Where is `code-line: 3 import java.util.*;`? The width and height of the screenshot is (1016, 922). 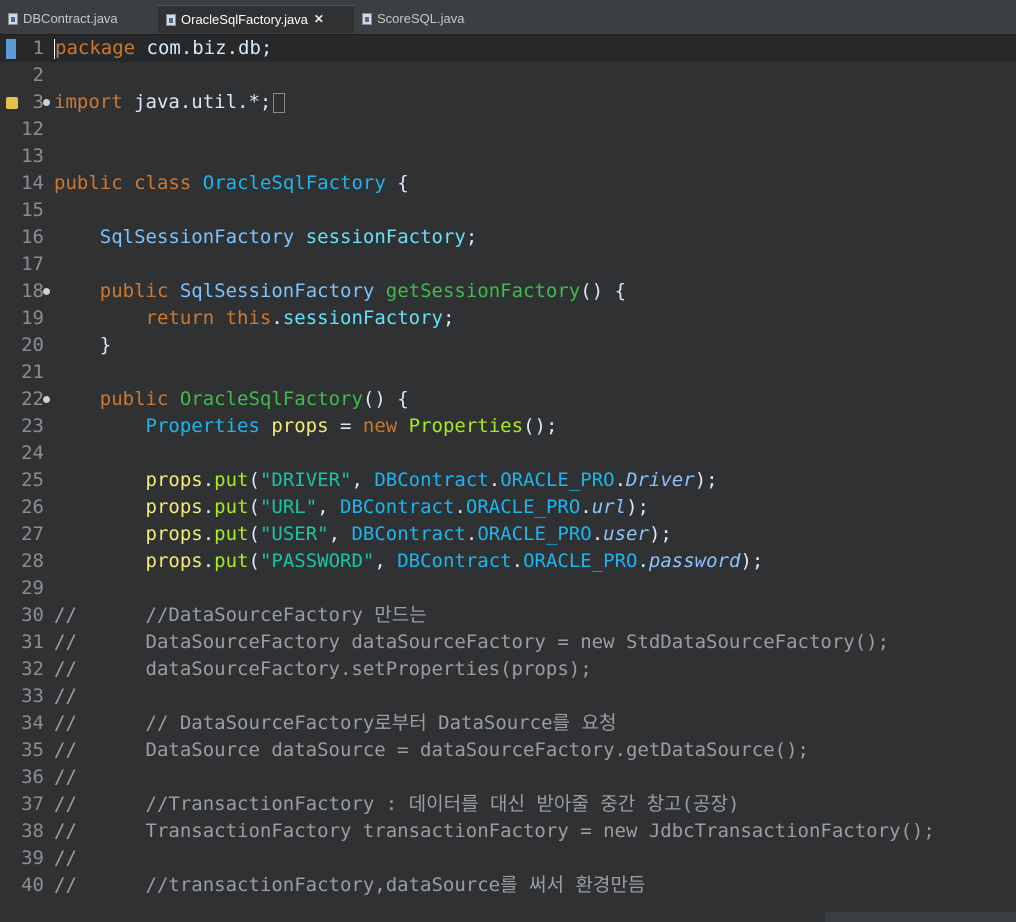 code-line: 3 import java.util.*; is located at coordinates (508, 102).